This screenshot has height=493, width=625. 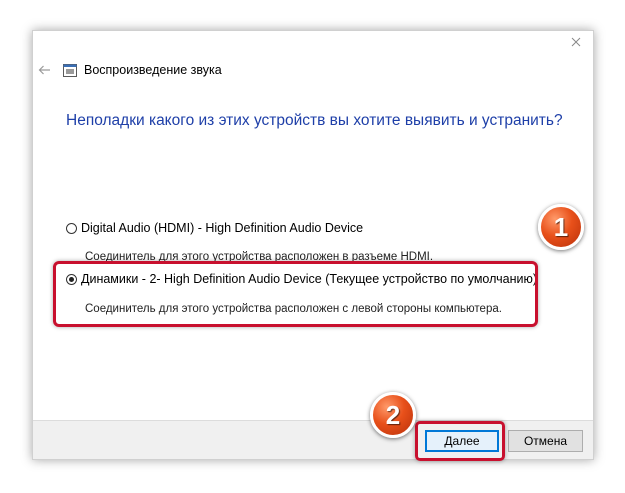 What do you see at coordinates (561, 227) in the screenshot?
I see `annotation-badge-1: 1` at bounding box center [561, 227].